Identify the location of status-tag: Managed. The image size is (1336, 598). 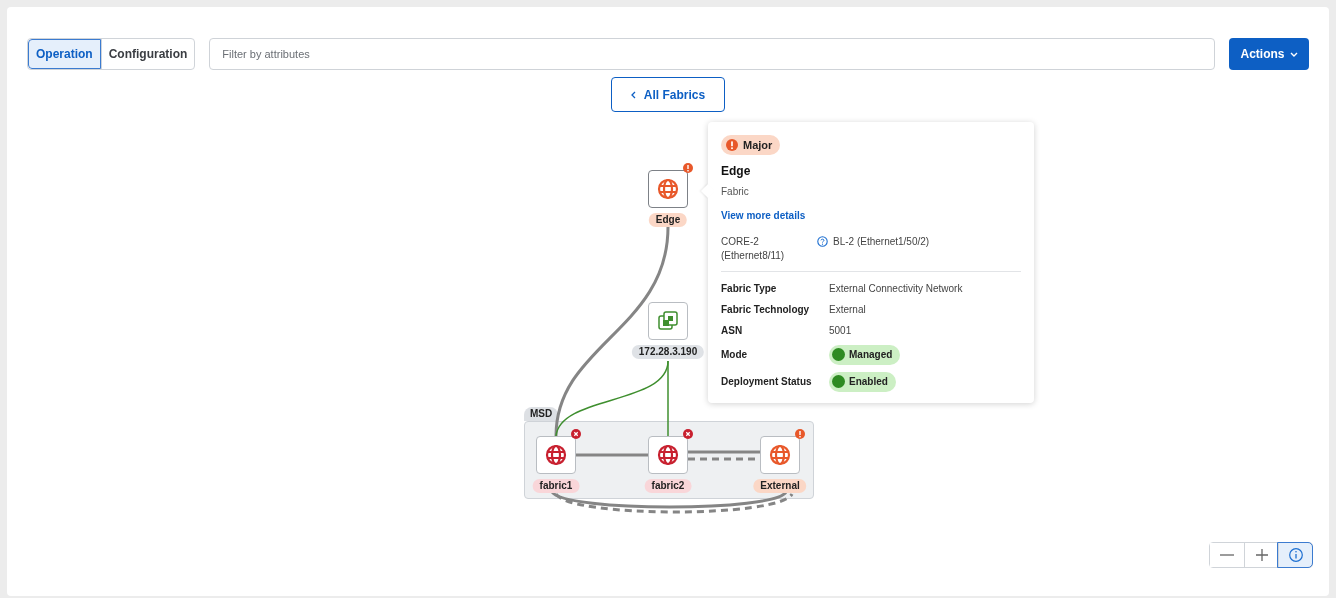
(865, 354).